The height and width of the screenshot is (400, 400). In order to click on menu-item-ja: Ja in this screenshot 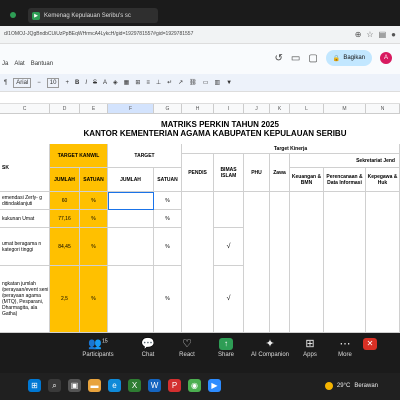, I will do `click(5, 64)`.